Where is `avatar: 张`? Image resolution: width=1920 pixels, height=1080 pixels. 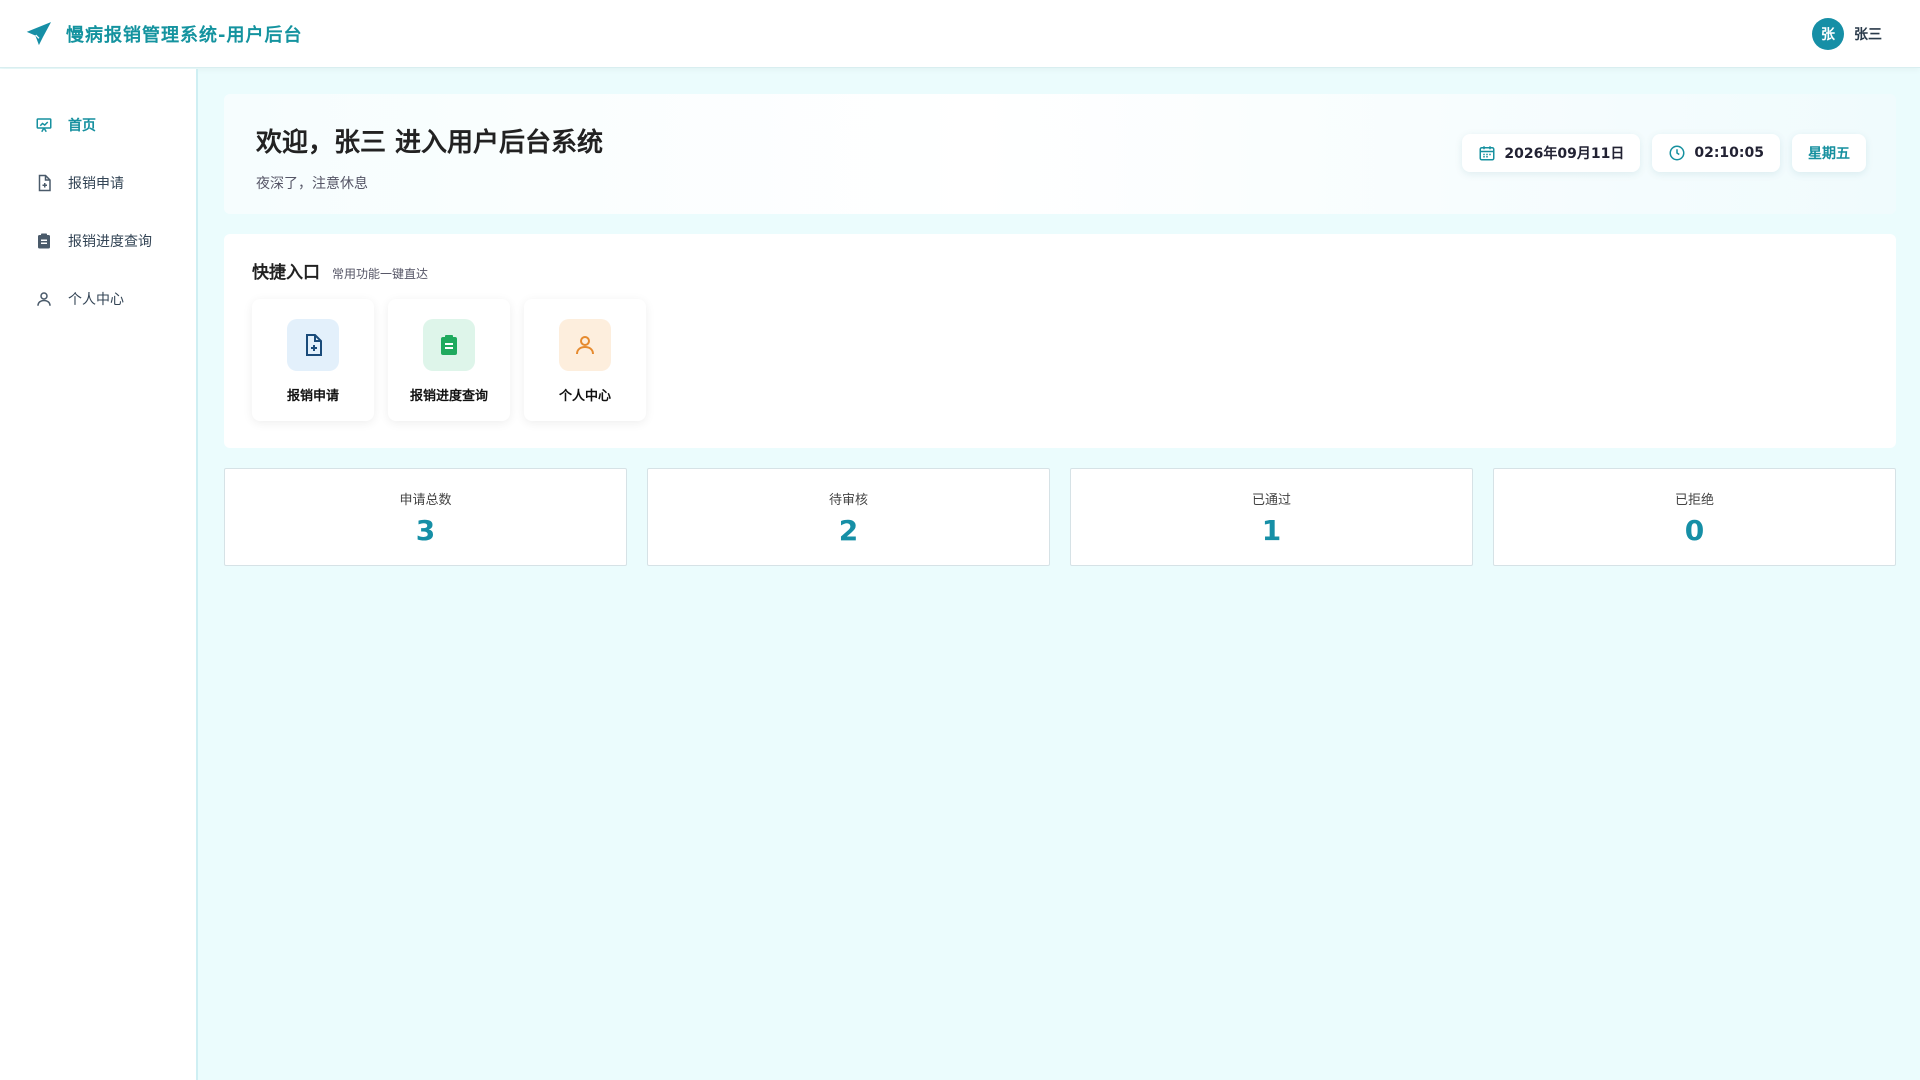
avatar: 张 is located at coordinates (1828, 34).